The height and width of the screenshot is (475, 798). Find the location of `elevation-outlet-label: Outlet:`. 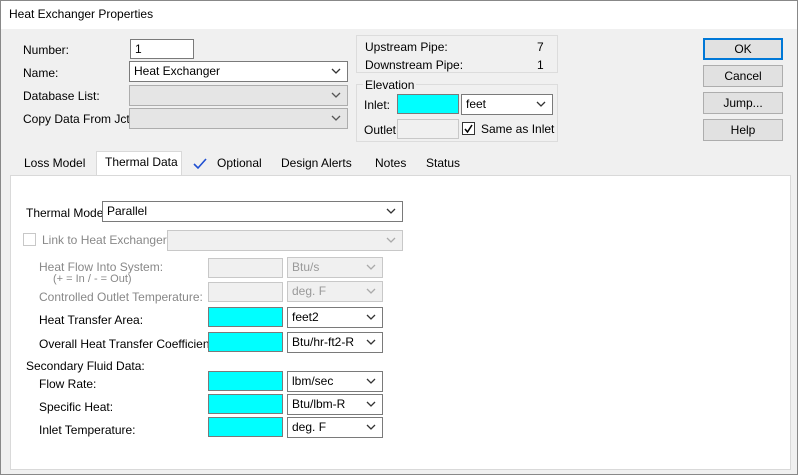

elevation-outlet-label: Outlet: is located at coordinates (382, 130).